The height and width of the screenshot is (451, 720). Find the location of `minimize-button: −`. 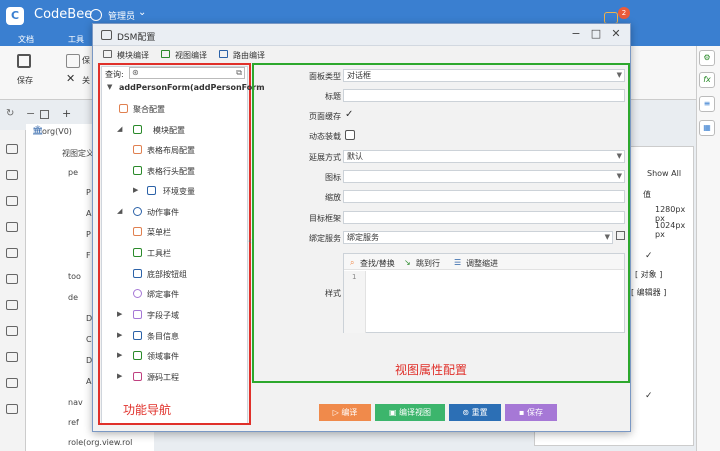

minimize-button: − is located at coordinates (576, 34).